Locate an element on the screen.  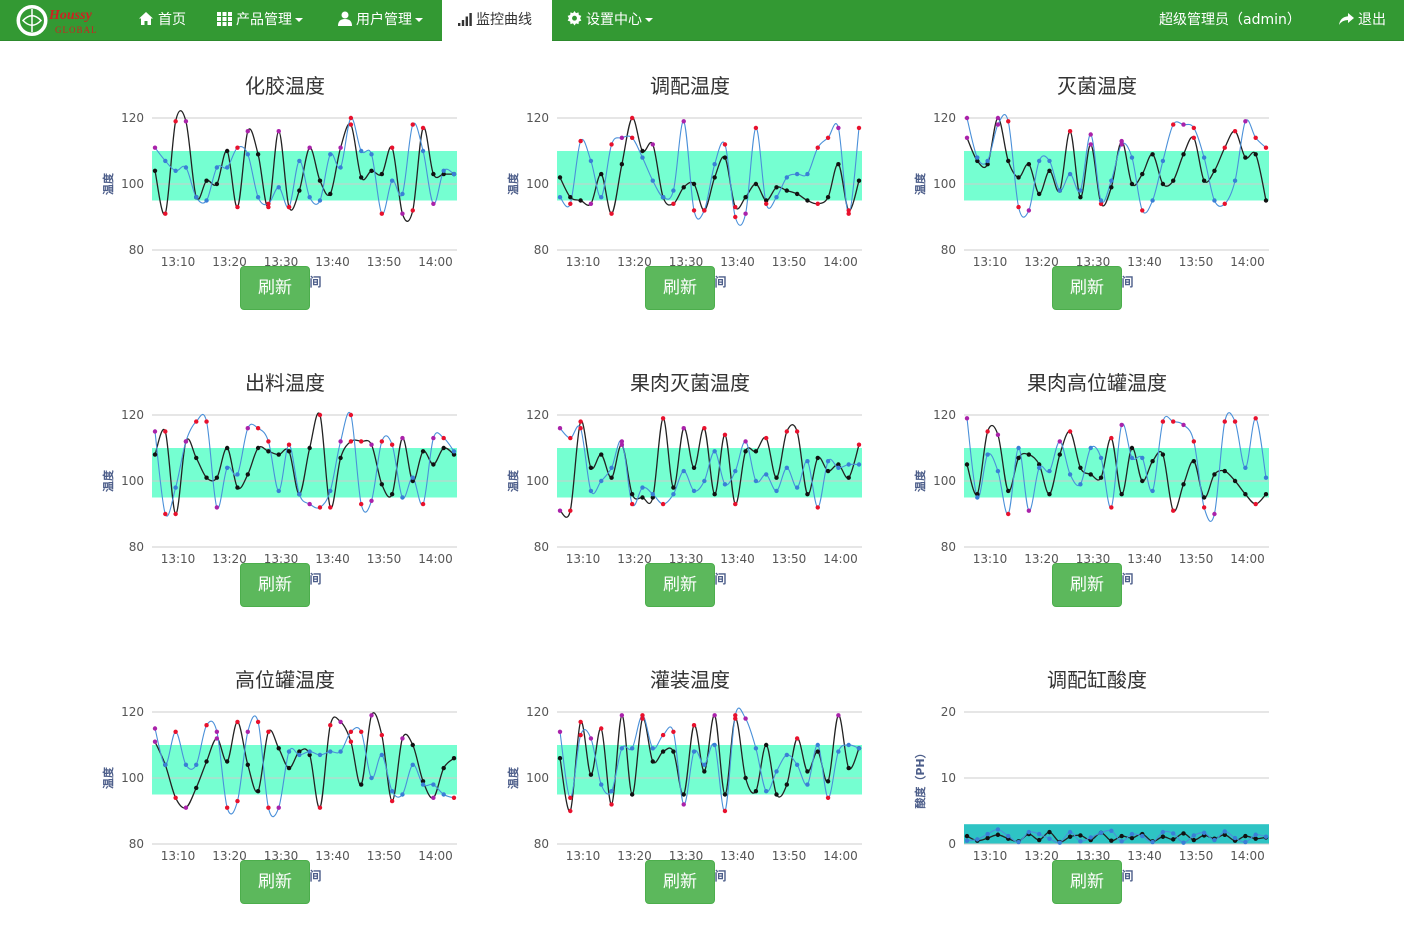
x-tick-label: 13:10 is located at coordinates (990, 262).